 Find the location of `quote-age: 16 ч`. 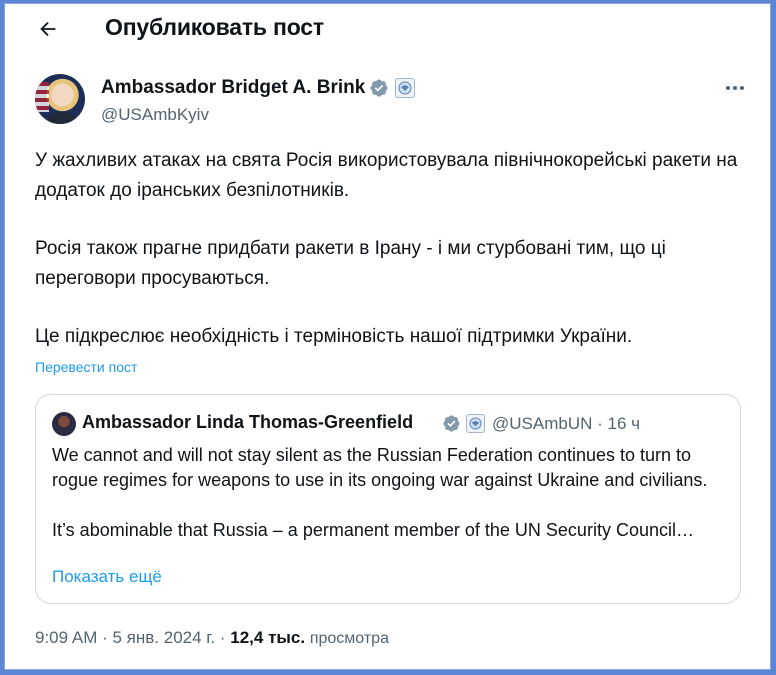

quote-age: 16 ч is located at coordinates (624, 423).